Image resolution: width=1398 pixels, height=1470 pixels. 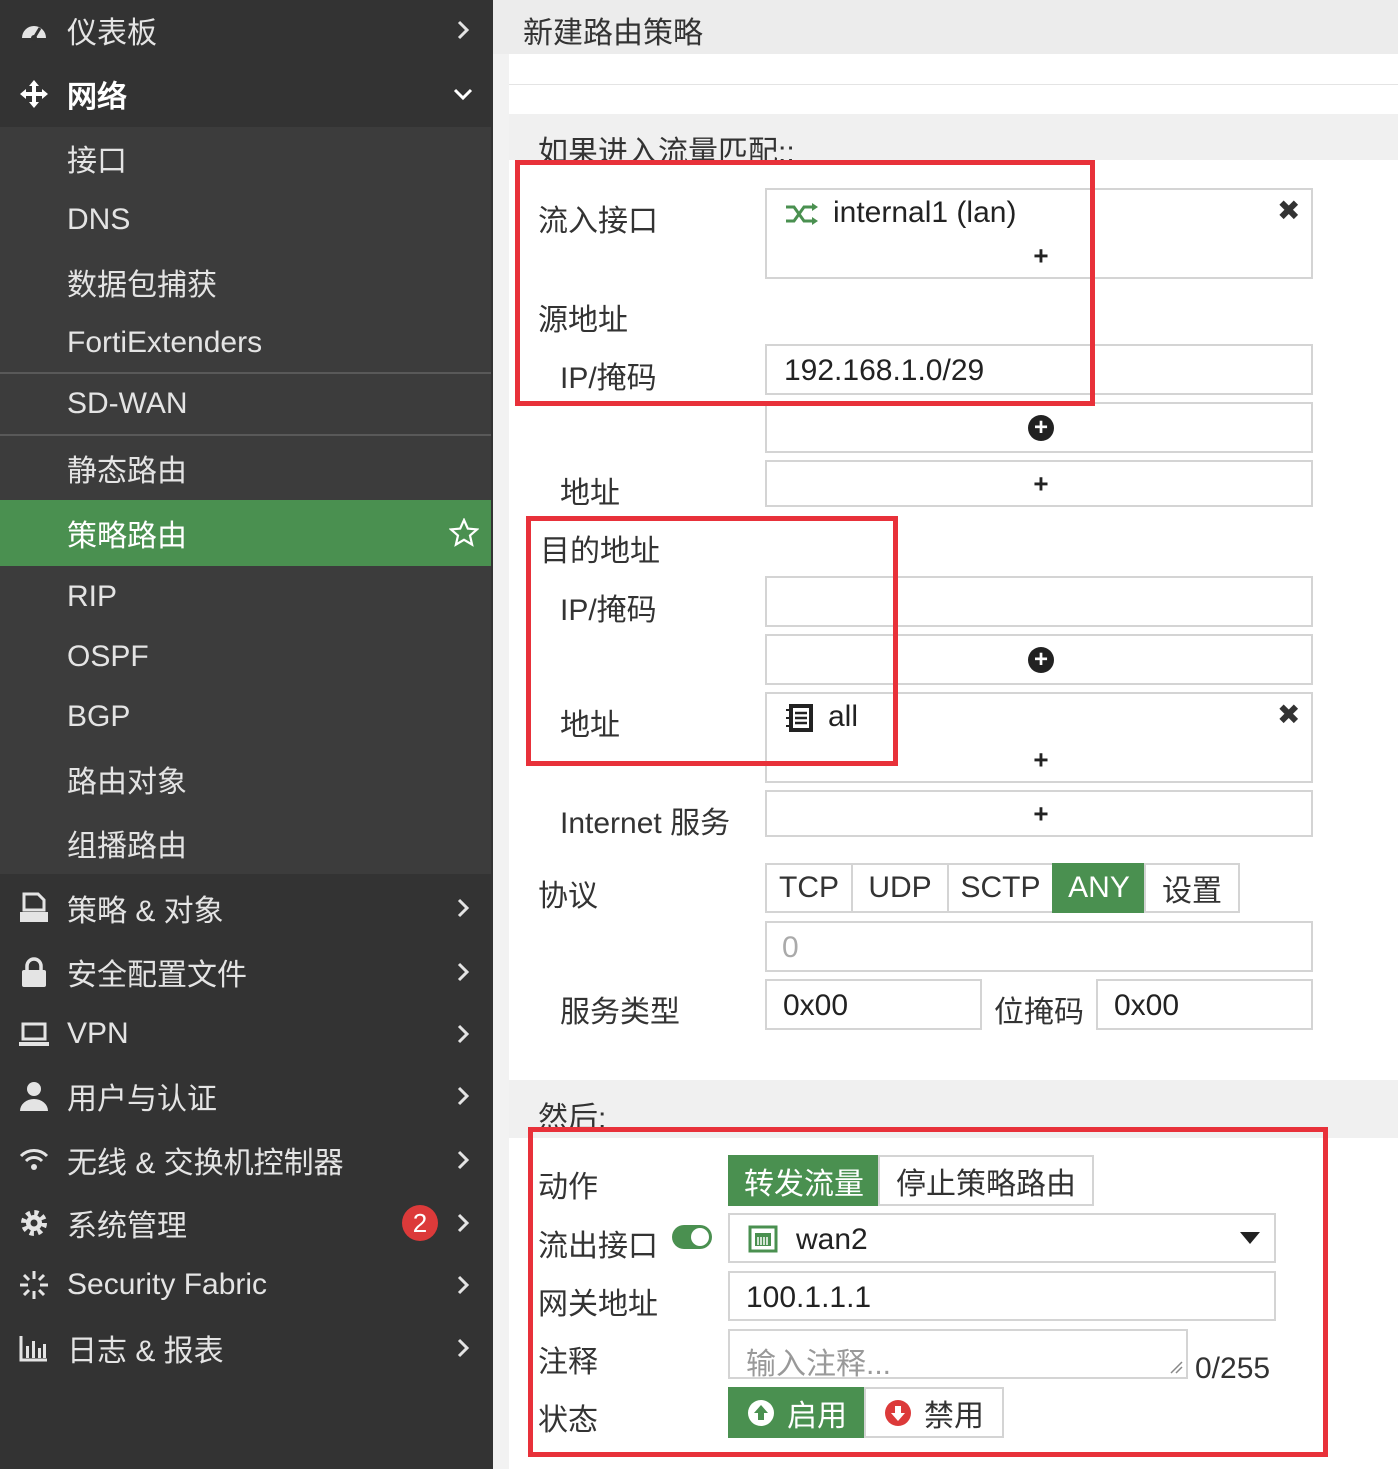 I want to click on policy-icon, so click(x=34, y=907).